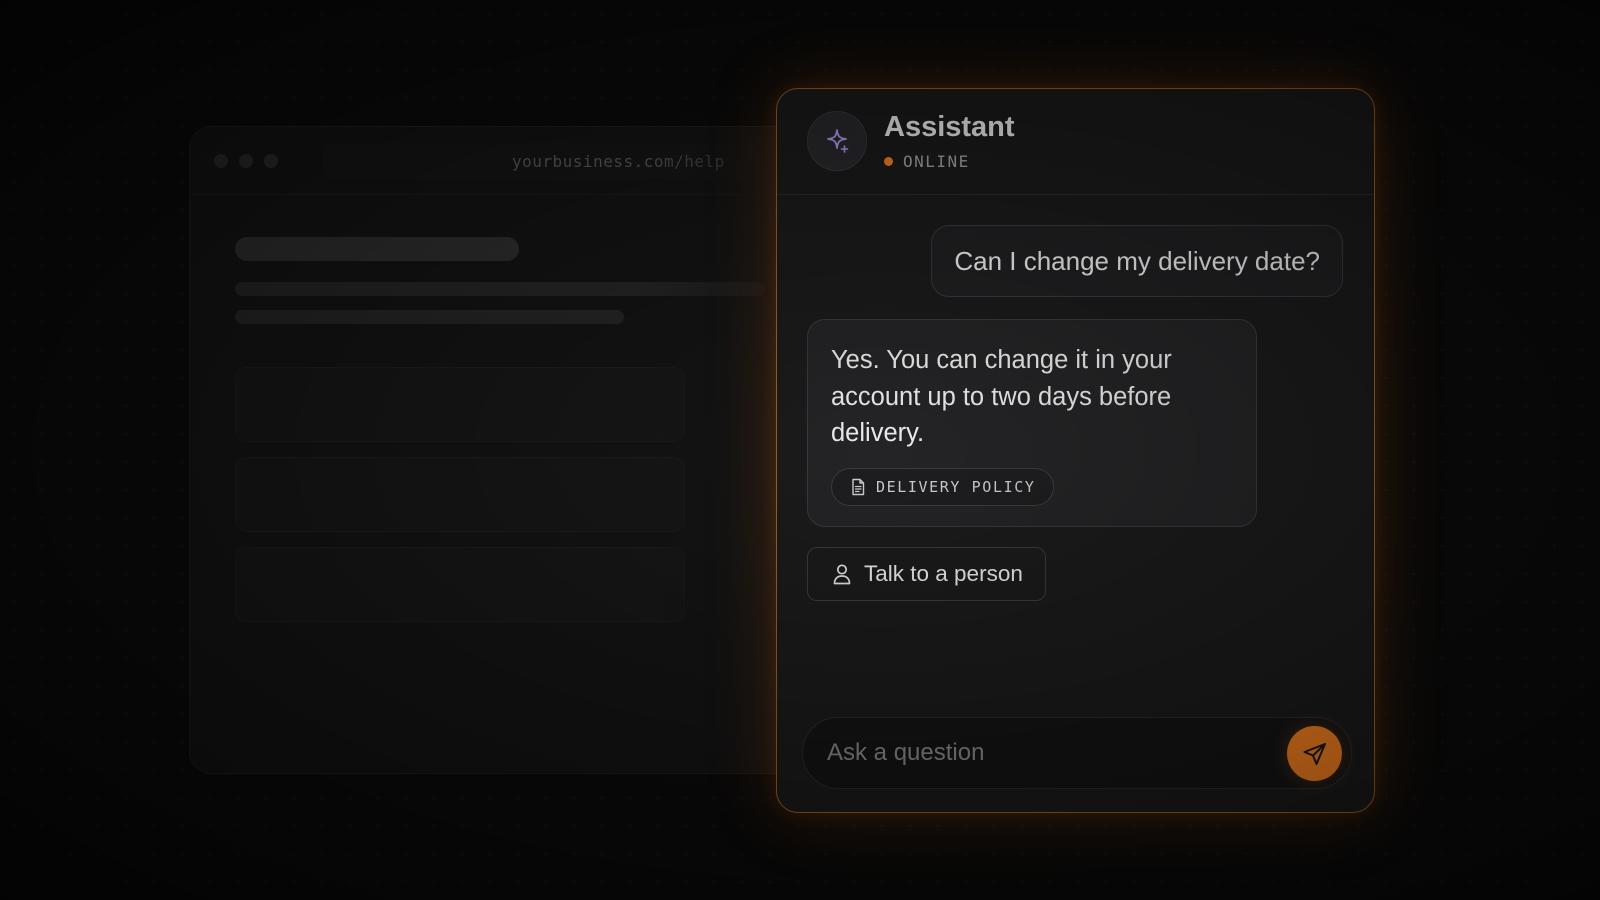 This screenshot has width=1600, height=900. I want to click on online-dot-icon, so click(888, 161).